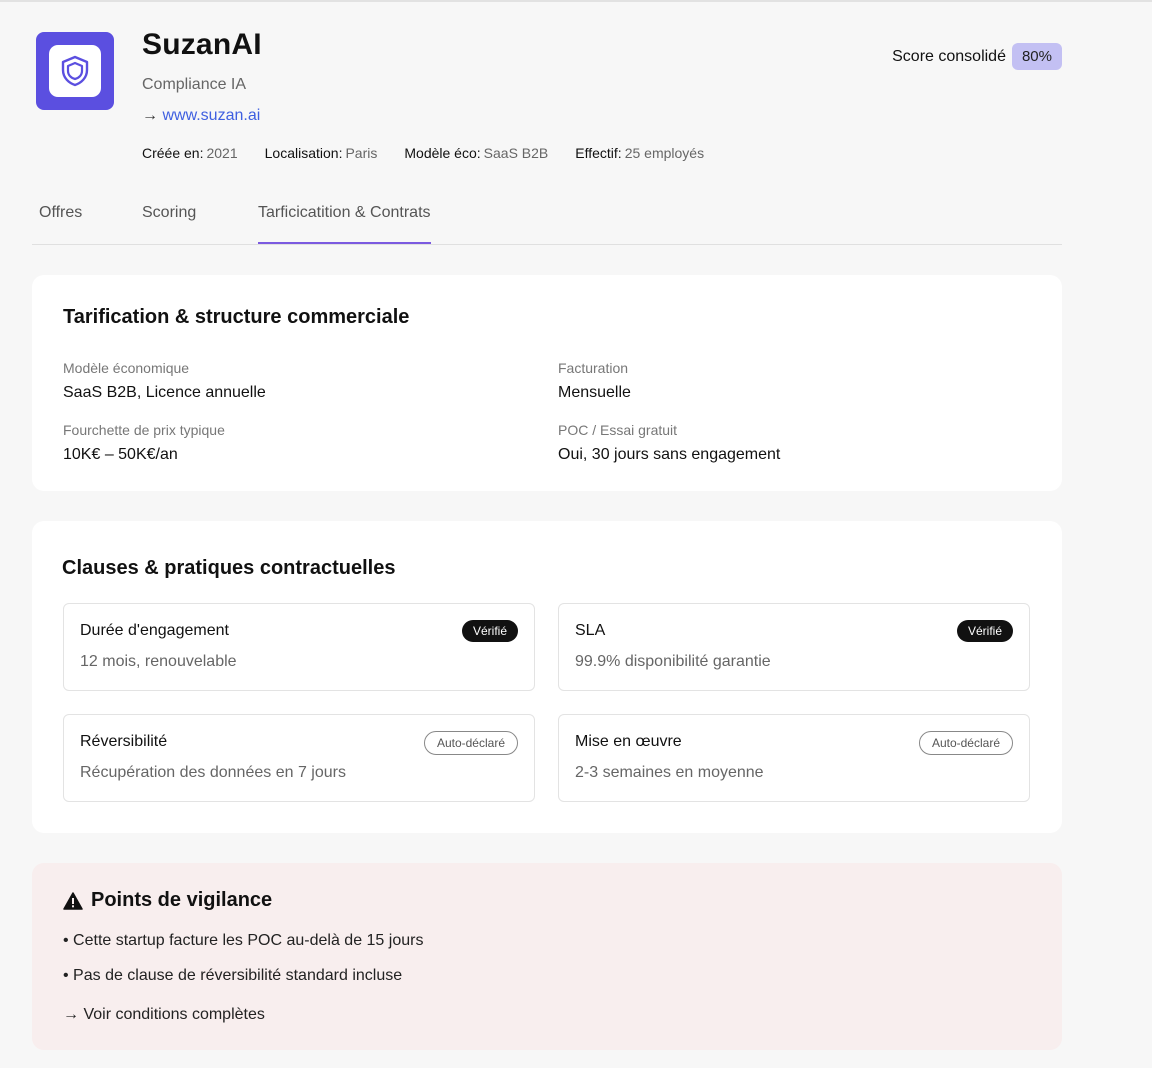  I want to click on clause-sla: SLA 99.9% disponibilité garantie Vérifié, so click(794, 647).